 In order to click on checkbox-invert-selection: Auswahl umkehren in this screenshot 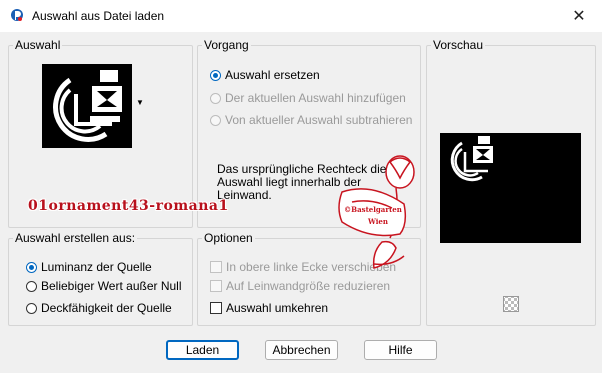, I will do `click(269, 308)`.